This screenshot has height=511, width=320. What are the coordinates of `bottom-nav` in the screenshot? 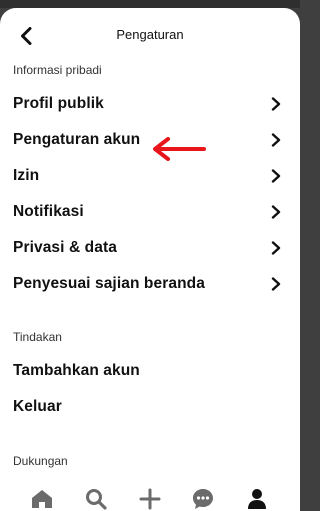 It's located at (150, 494).